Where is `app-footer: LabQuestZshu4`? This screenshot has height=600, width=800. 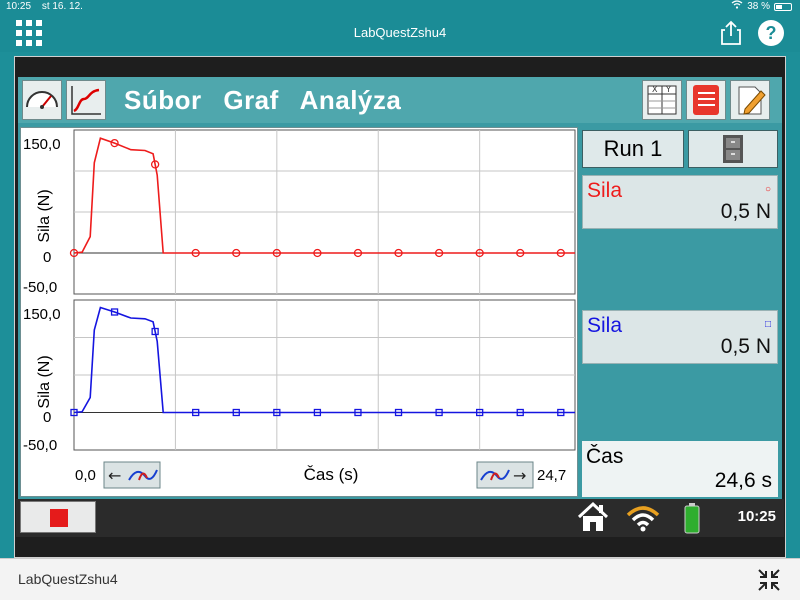
app-footer: LabQuestZshu4 is located at coordinates (400, 579).